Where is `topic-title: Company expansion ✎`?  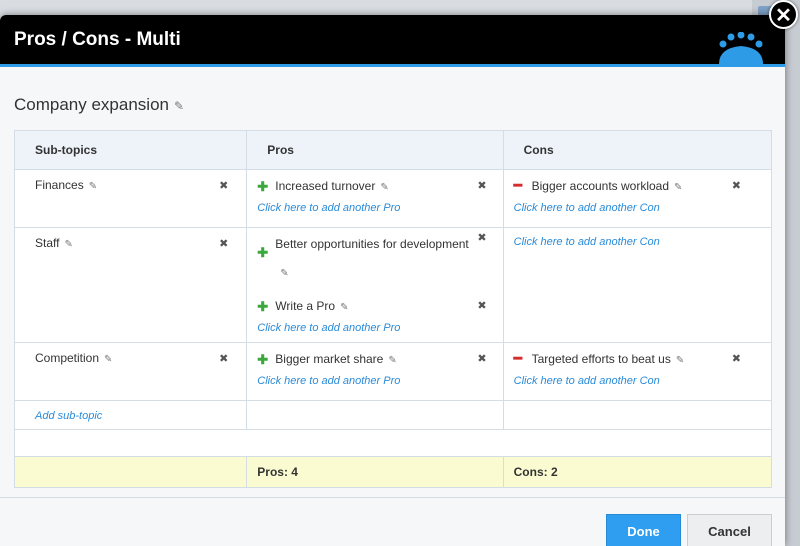 topic-title: Company expansion ✎ is located at coordinates (99, 105).